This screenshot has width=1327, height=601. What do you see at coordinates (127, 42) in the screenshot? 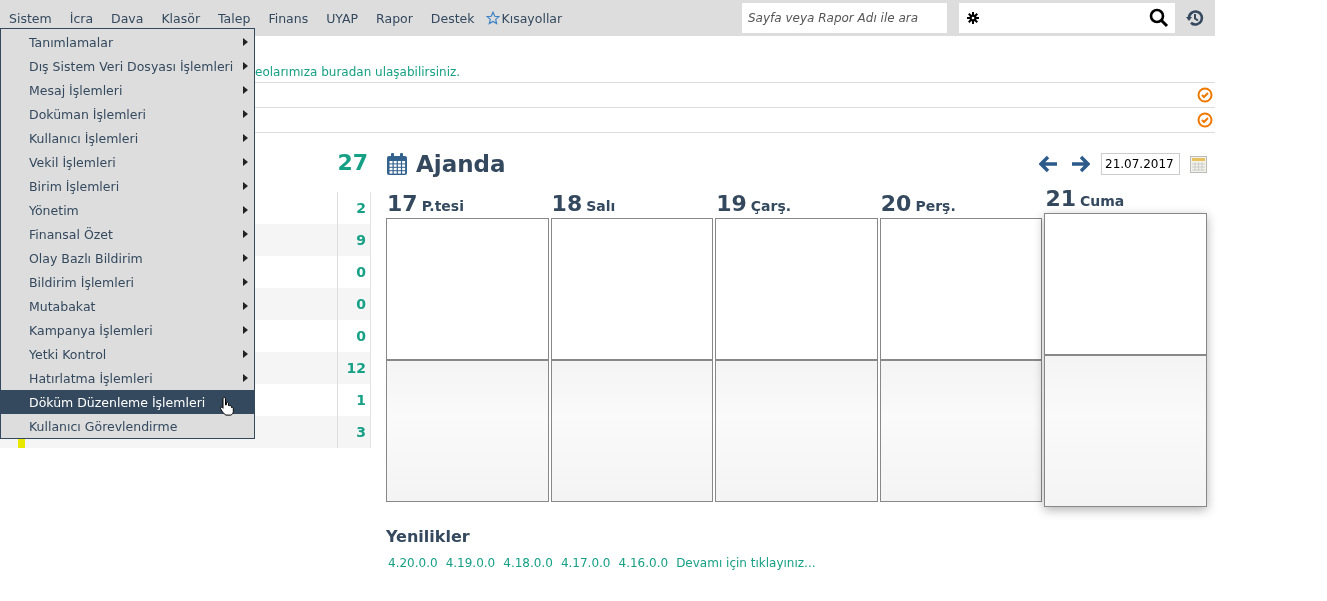
I see `dropdown-item: Tanımlamalar` at bounding box center [127, 42].